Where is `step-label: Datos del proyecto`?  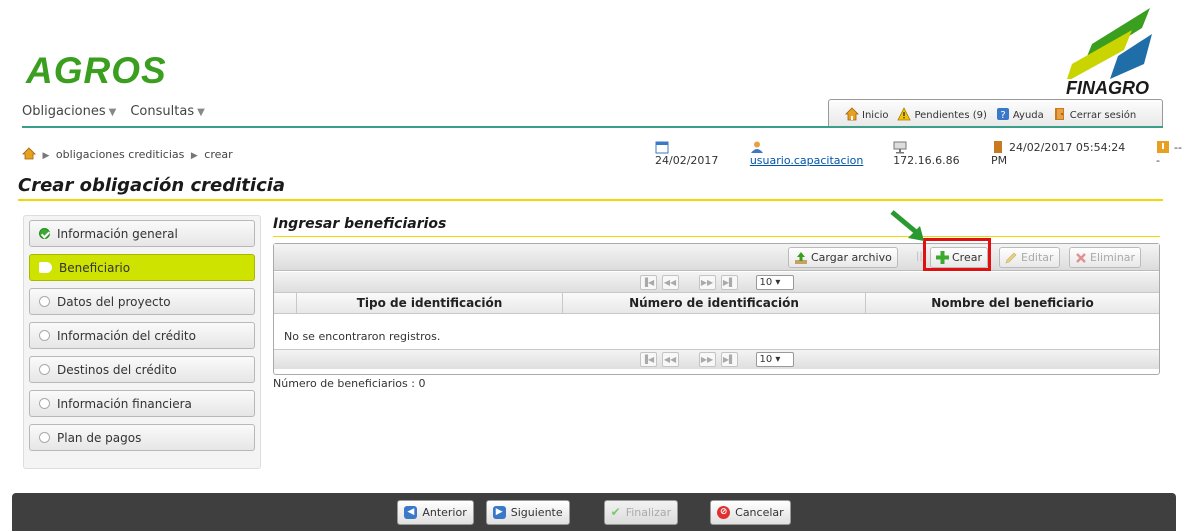 step-label: Datos del proyecto is located at coordinates (114, 301).